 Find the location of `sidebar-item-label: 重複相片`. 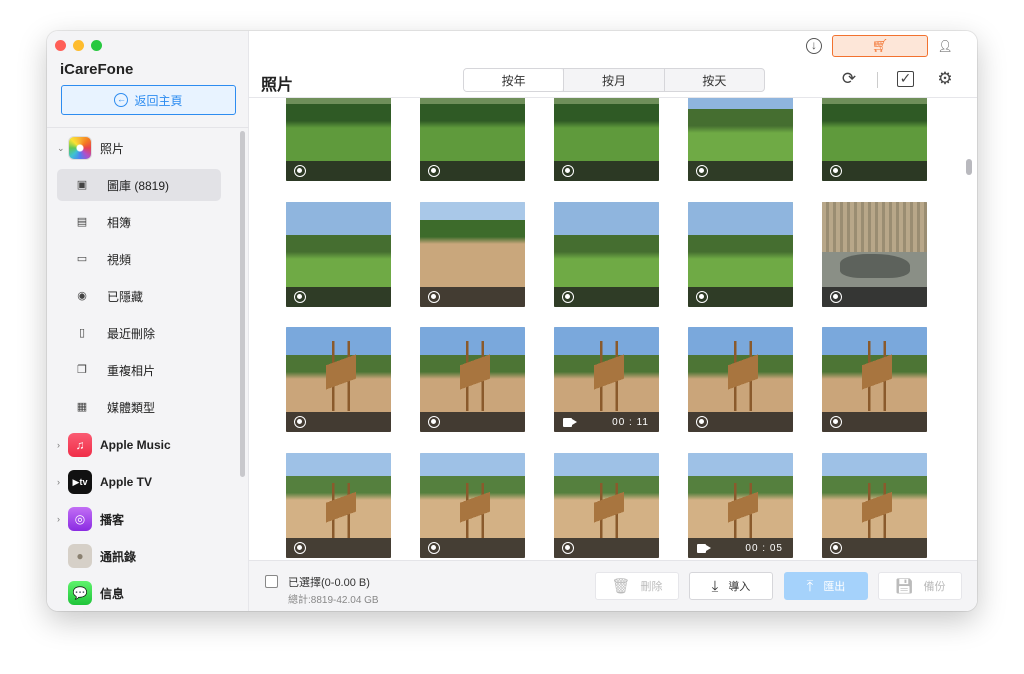

sidebar-item-label: 重複相片 is located at coordinates (131, 370).